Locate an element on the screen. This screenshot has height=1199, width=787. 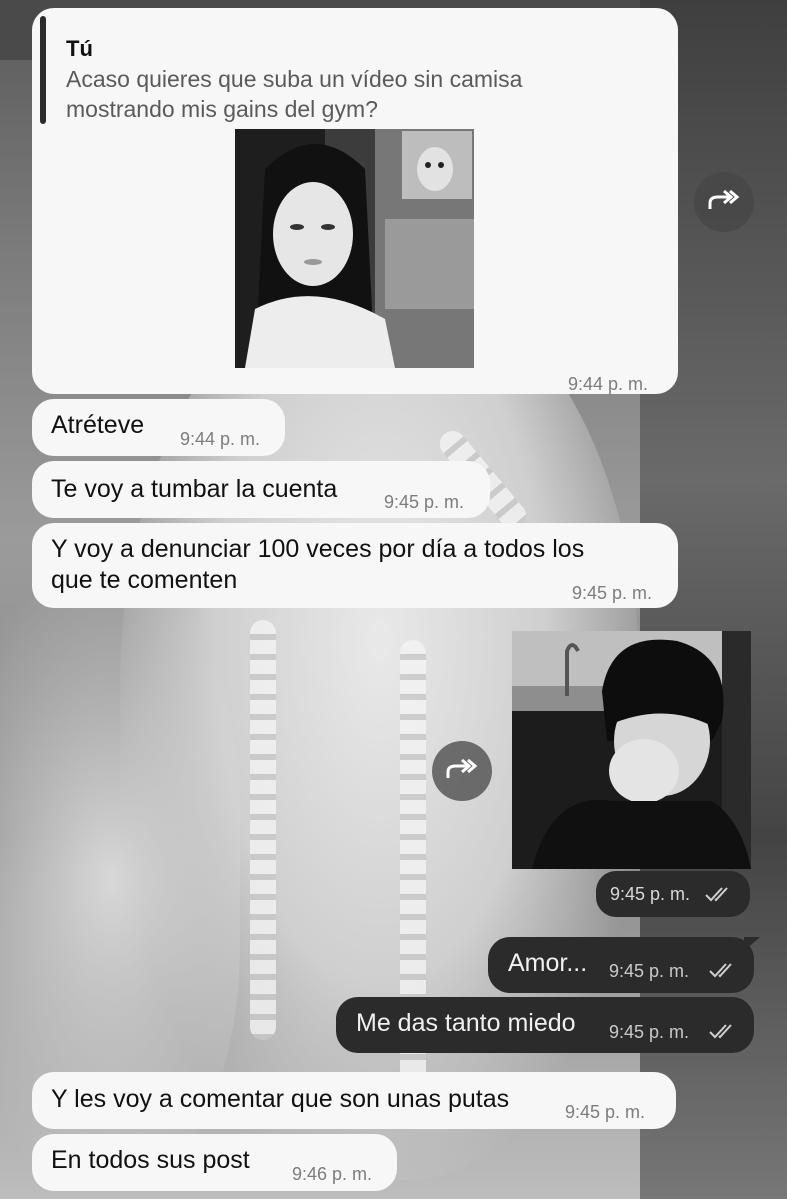
quote-bar is located at coordinates (43, 70).